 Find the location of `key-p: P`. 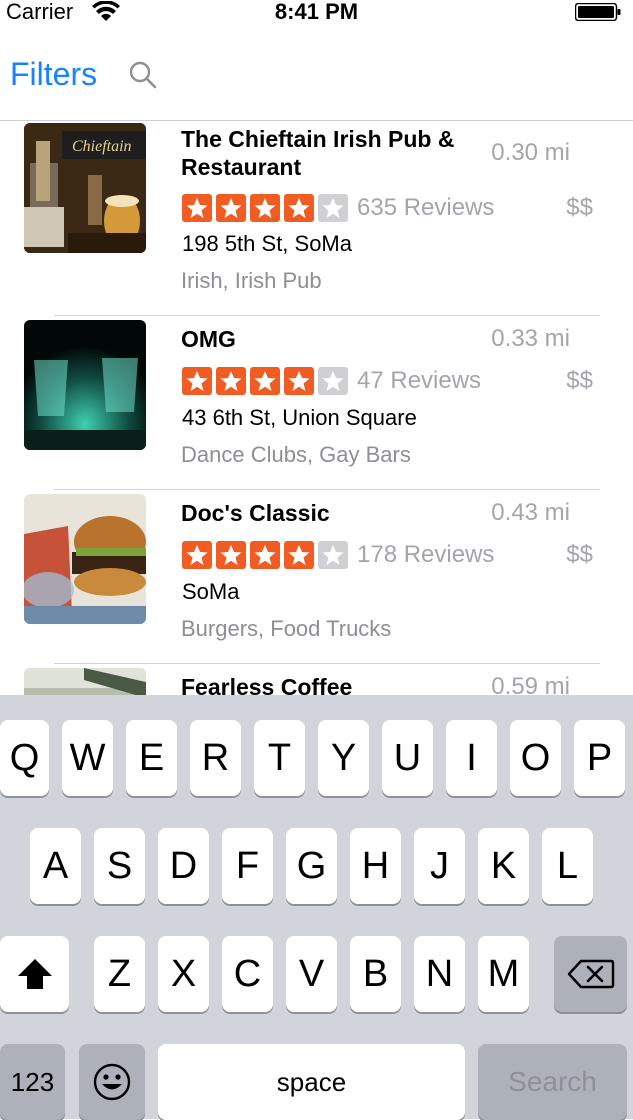

key-p: P is located at coordinates (599, 758).